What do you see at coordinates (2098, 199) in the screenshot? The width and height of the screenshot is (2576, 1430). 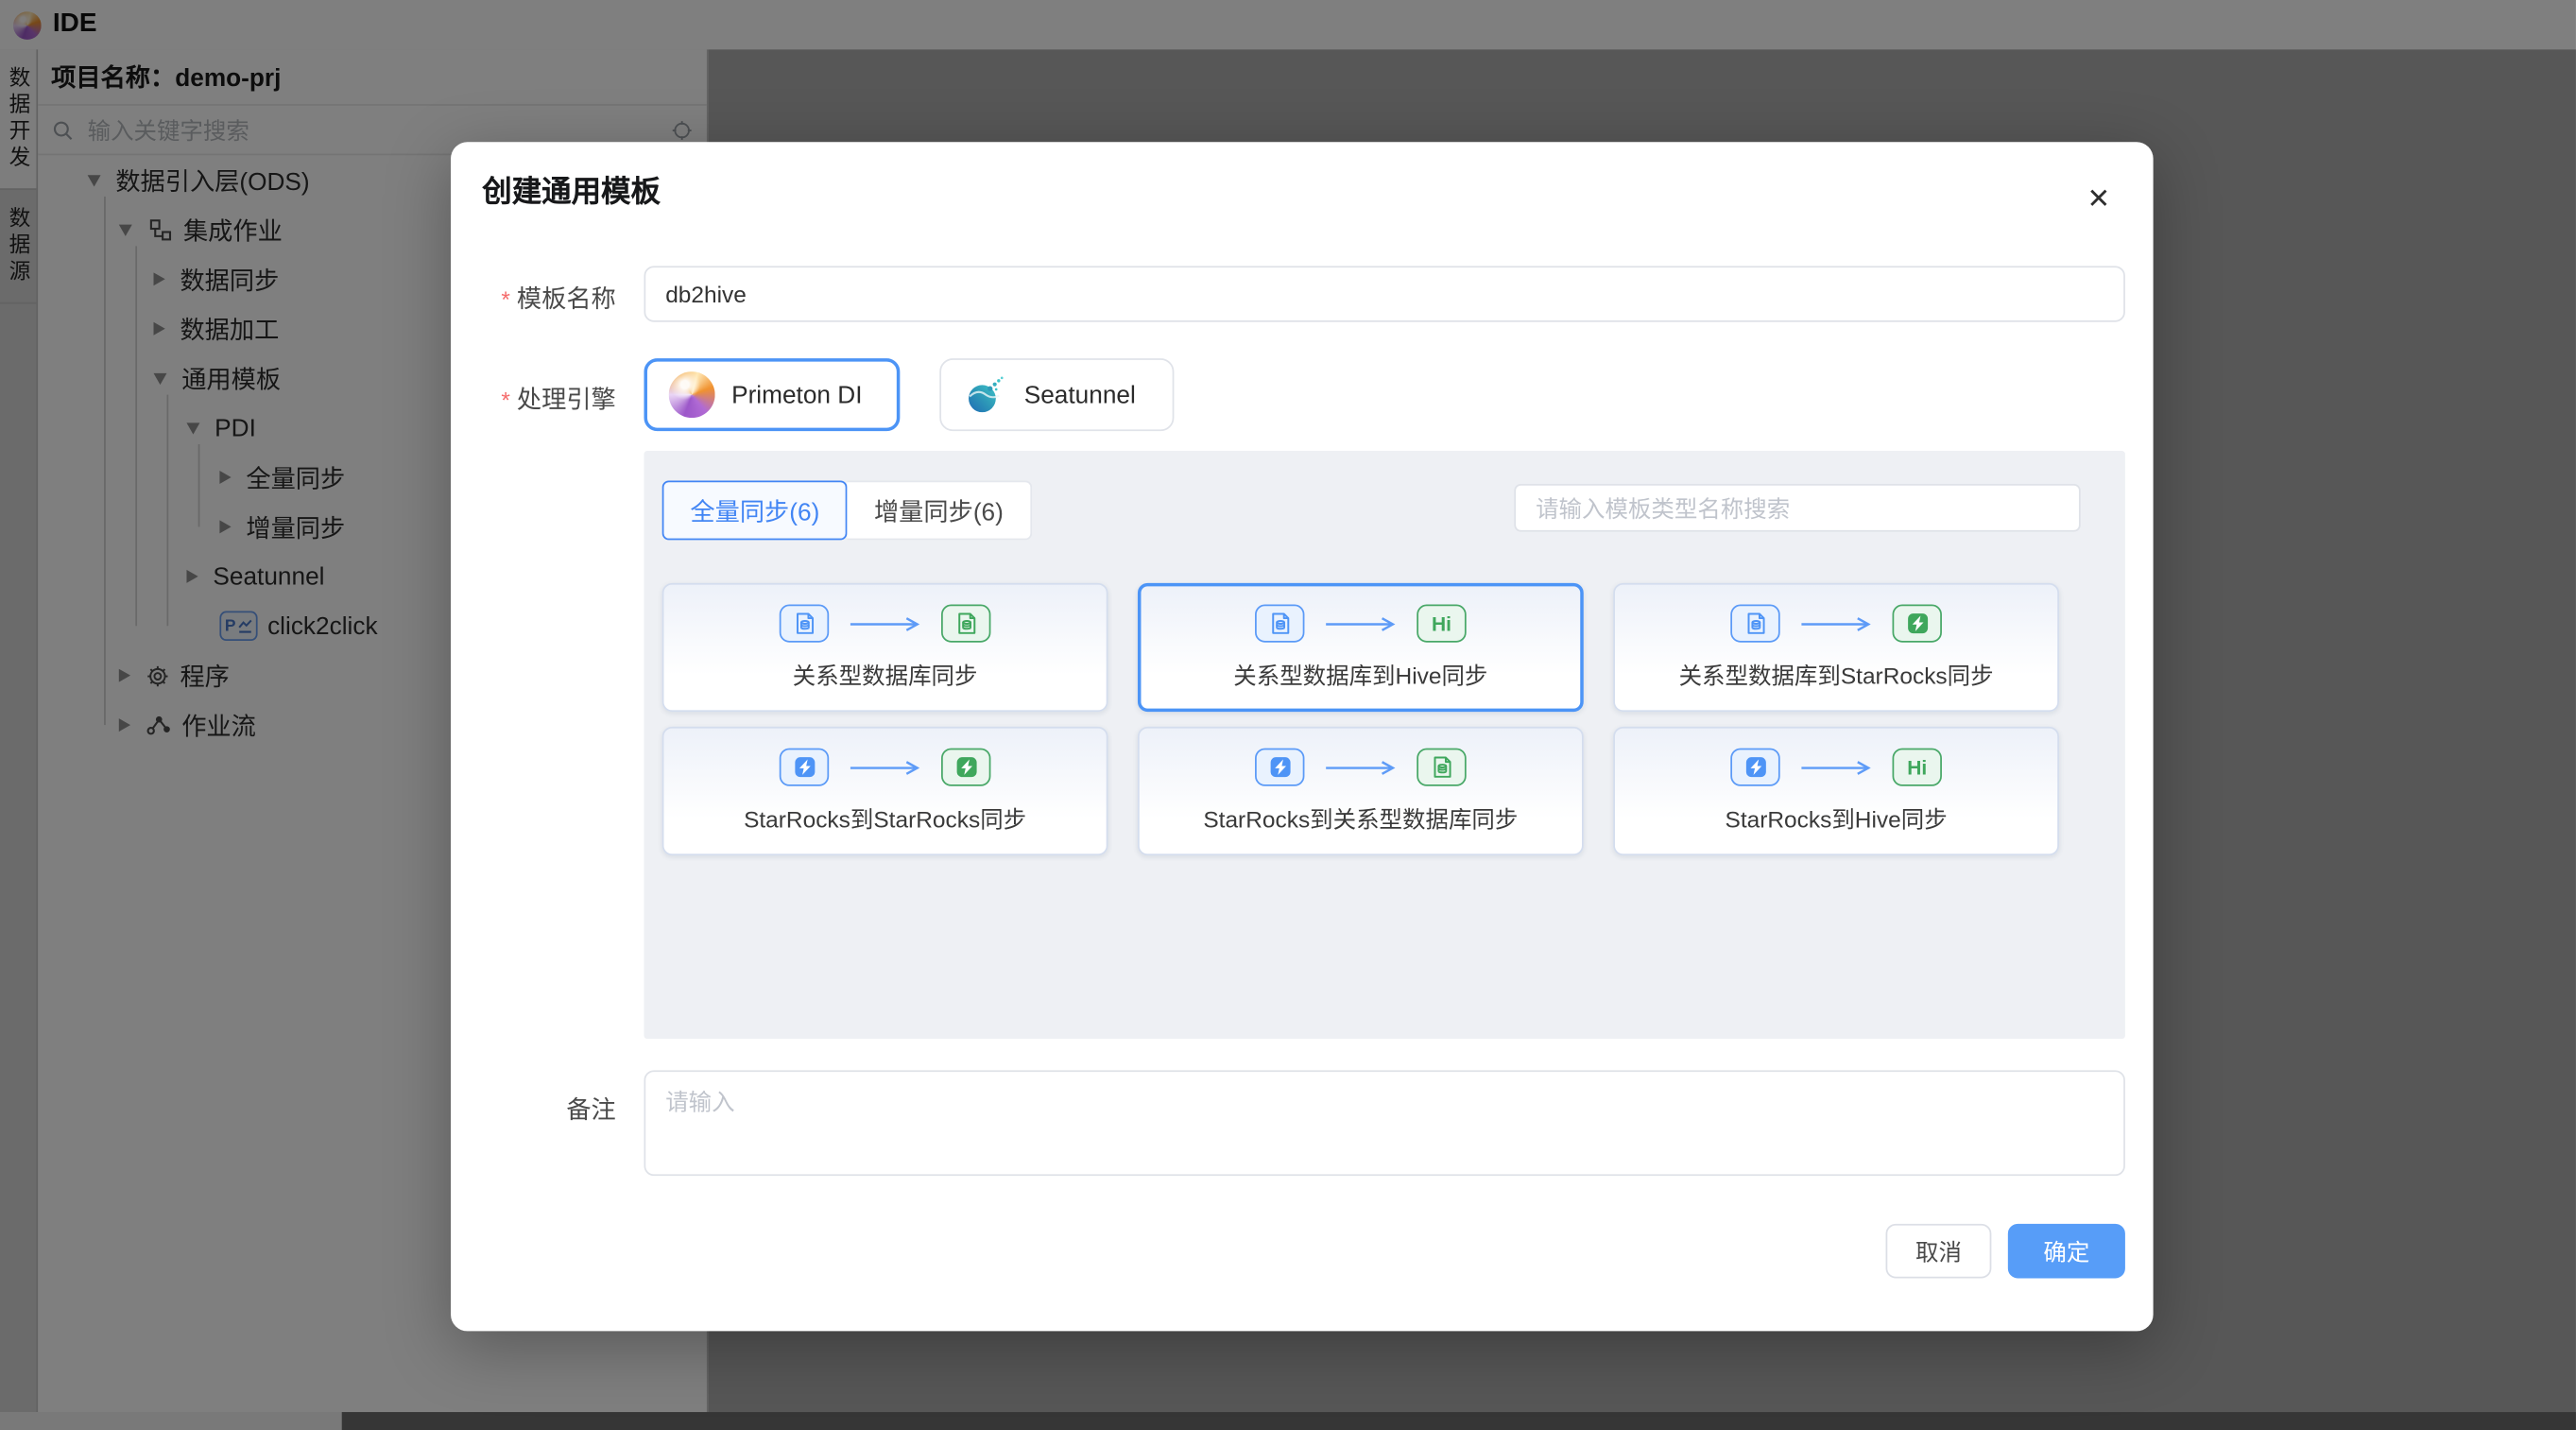 I see `close-icon: ✕` at bounding box center [2098, 199].